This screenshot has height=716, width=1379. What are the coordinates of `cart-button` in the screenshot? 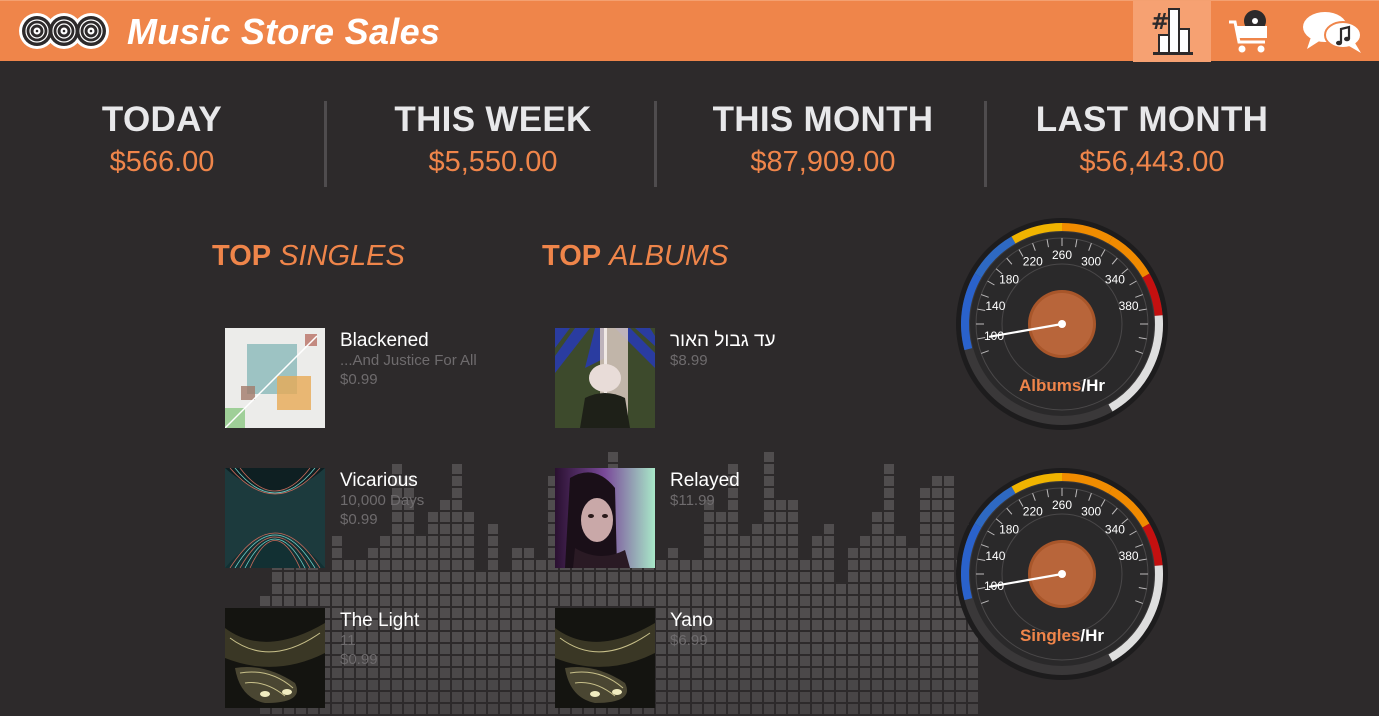 It's located at (1249, 31).